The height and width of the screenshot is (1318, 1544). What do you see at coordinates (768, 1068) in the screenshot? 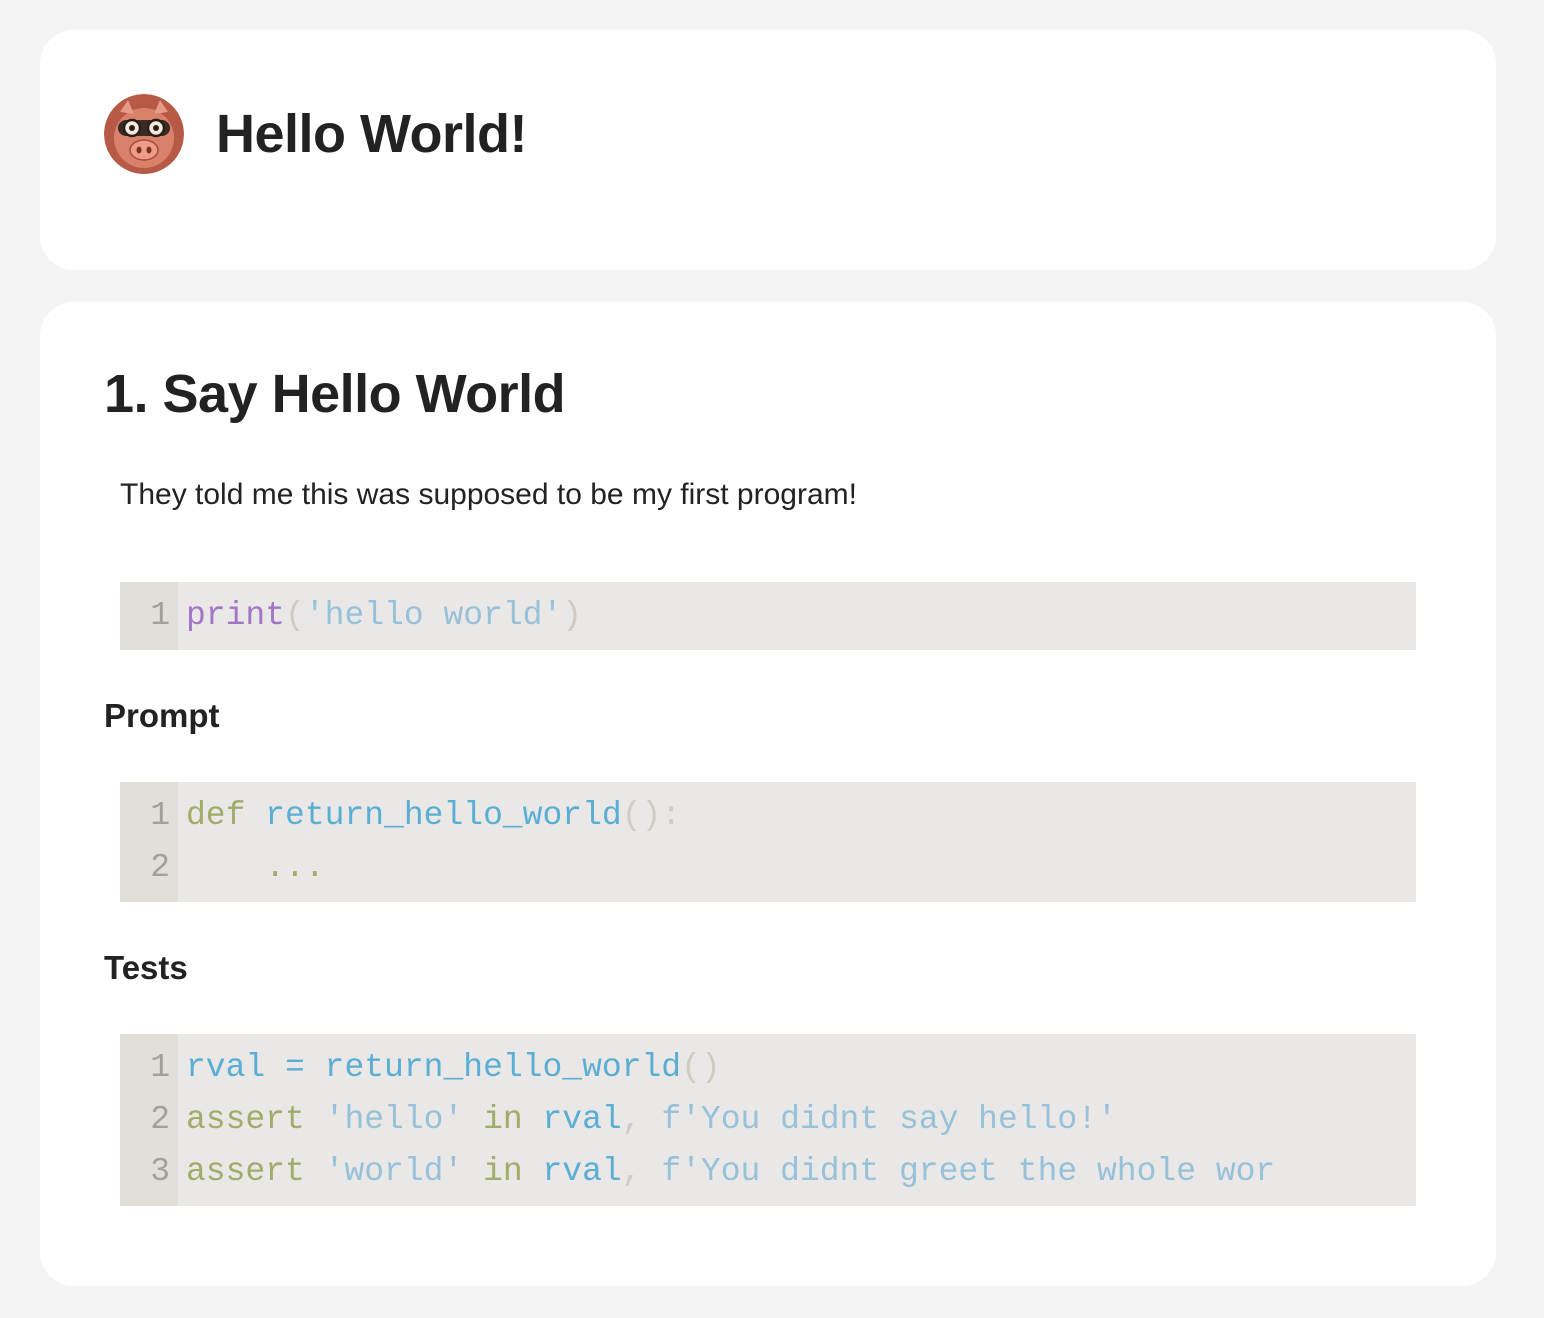
I see `code-line: 1 rval = return_hello_world()` at bounding box center [768, 1068].